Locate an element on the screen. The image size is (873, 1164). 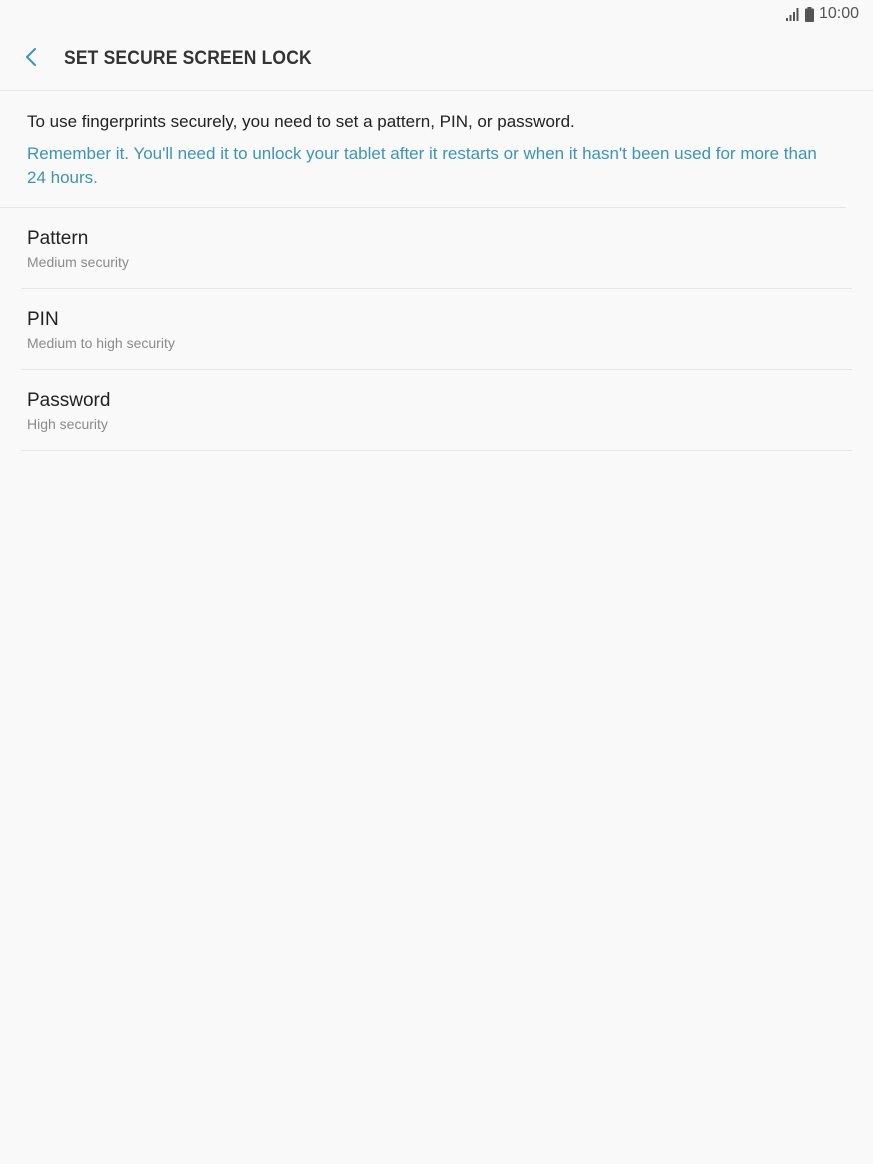
battery-icon is located at coordinates (809, 14).